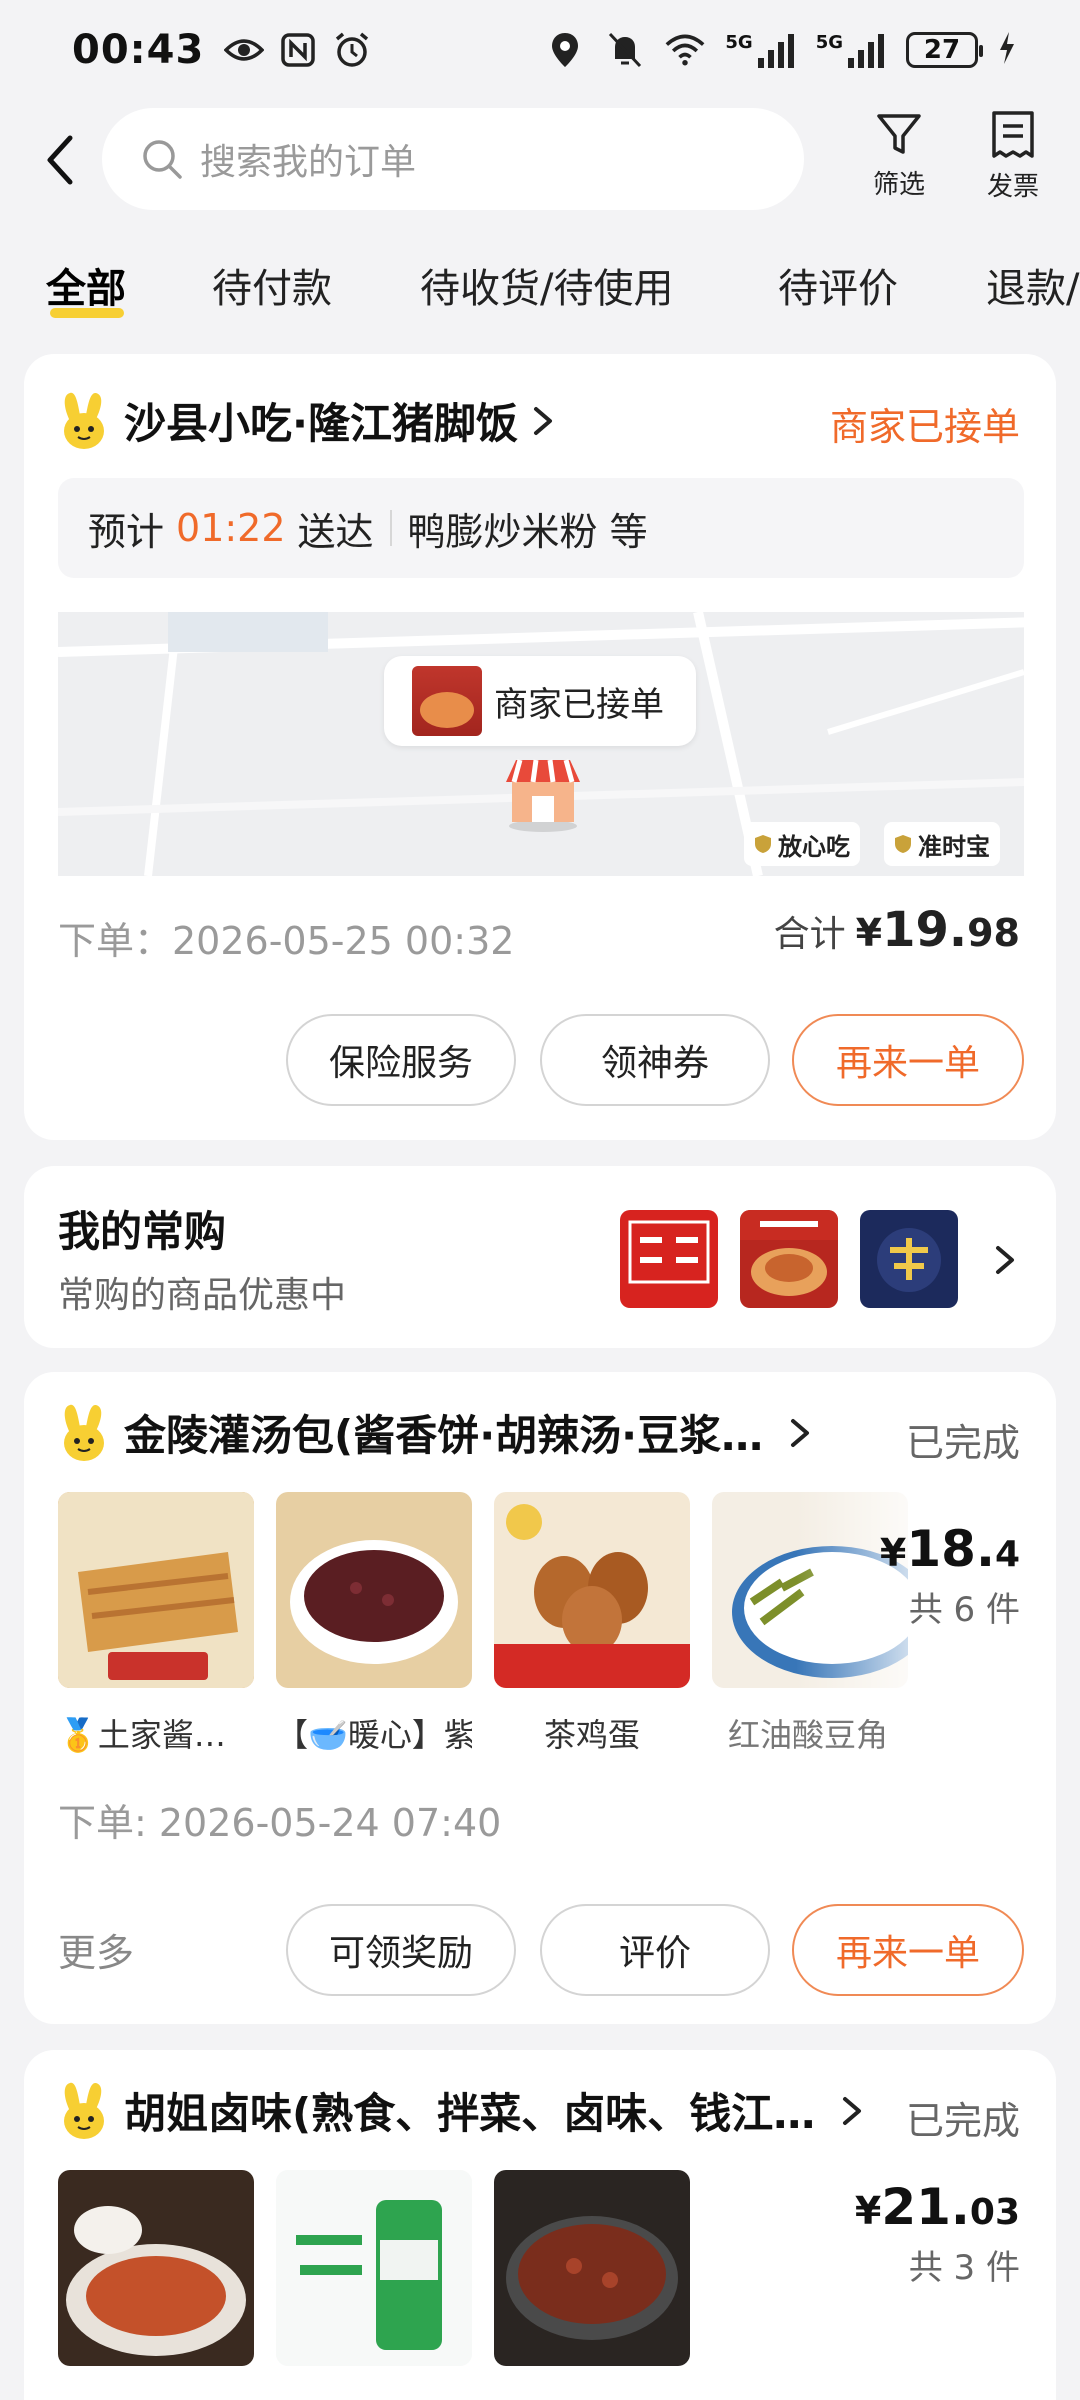  I want to click on insurance-button: 保险服务, so click(401, 1060).